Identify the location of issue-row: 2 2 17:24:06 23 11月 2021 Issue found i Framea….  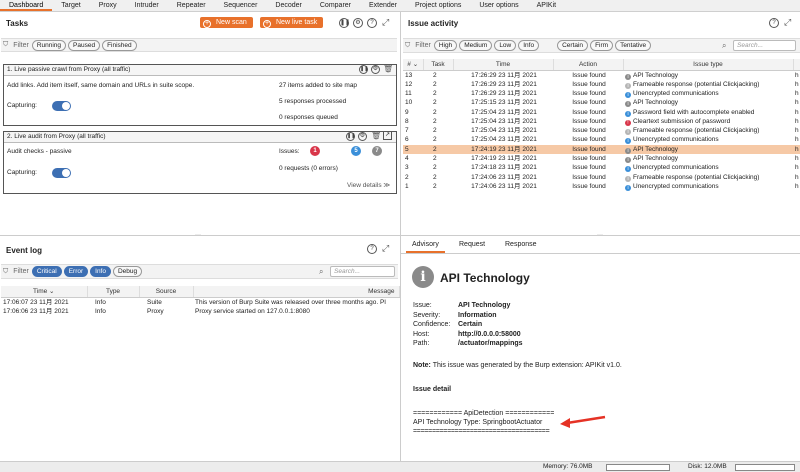
(601, 177).